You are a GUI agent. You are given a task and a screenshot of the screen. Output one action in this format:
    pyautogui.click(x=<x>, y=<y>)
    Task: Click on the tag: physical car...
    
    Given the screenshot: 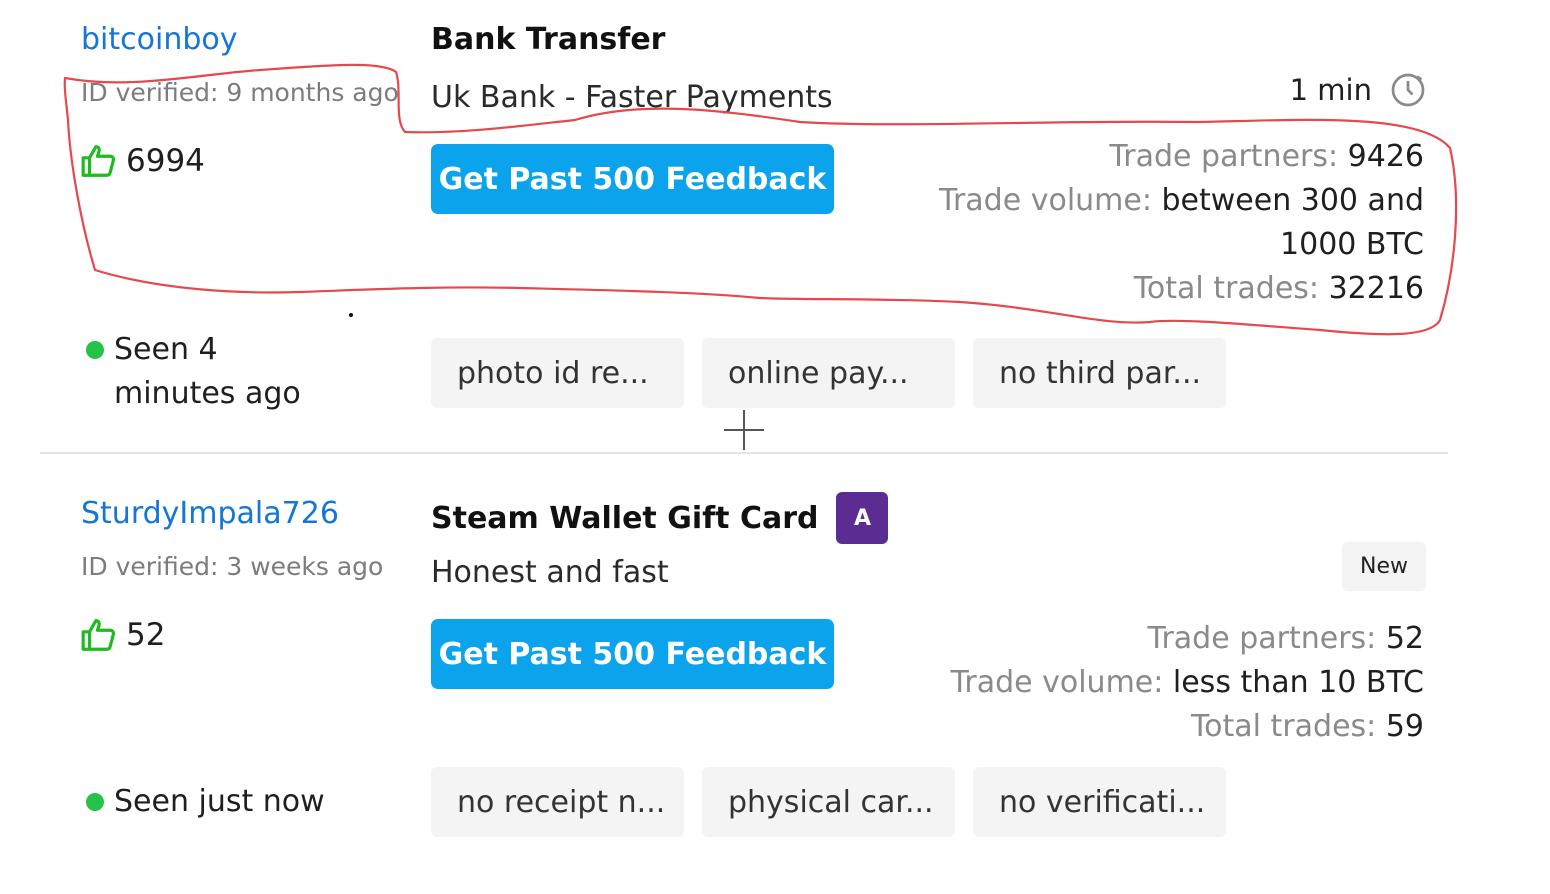 What is the action you would take?
    pyautogui.click(x=828, y=802)
    